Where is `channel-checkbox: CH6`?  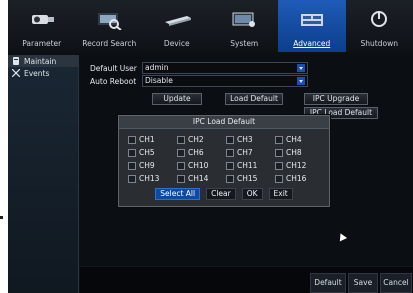 channel-checkbox: CH6 is located at coordinates (190, 152).